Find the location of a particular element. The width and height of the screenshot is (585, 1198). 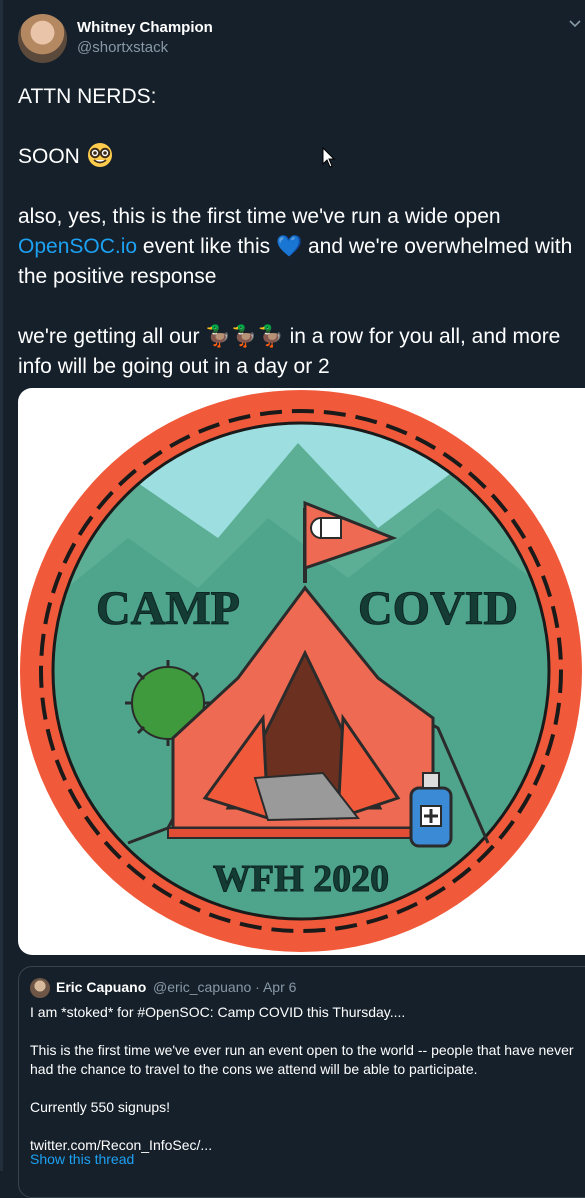

badge-subtitle: WFH 2020 is located at coordinates (301, 879).